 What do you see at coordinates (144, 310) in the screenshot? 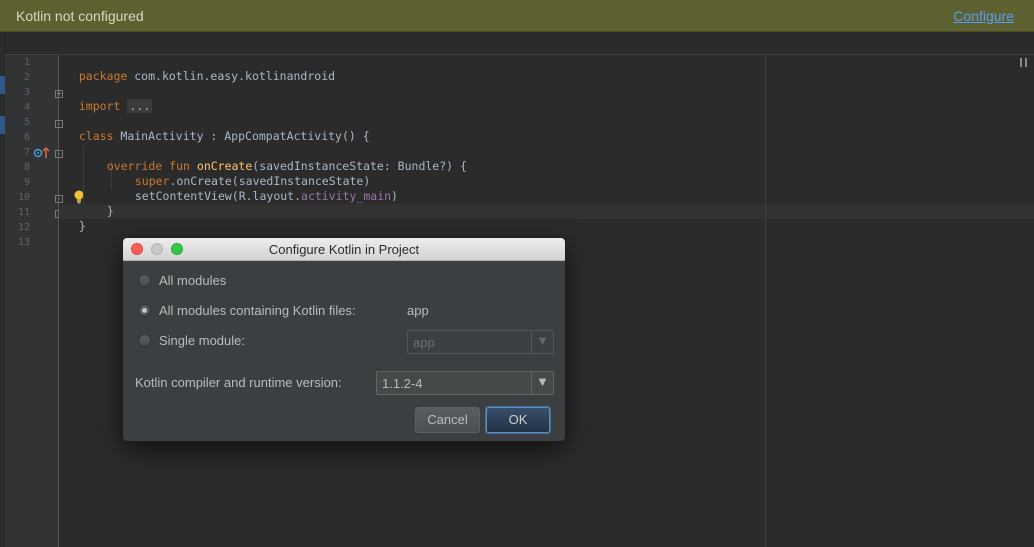
I see `kotlin-files-modules-radio` at bounding box center [144, 310].